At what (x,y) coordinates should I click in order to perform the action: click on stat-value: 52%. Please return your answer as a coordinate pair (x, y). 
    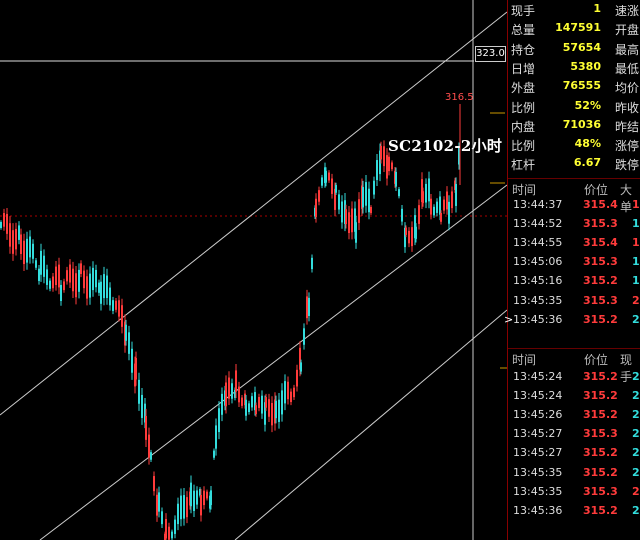
    Looking at the image, I should click on (587, 105).